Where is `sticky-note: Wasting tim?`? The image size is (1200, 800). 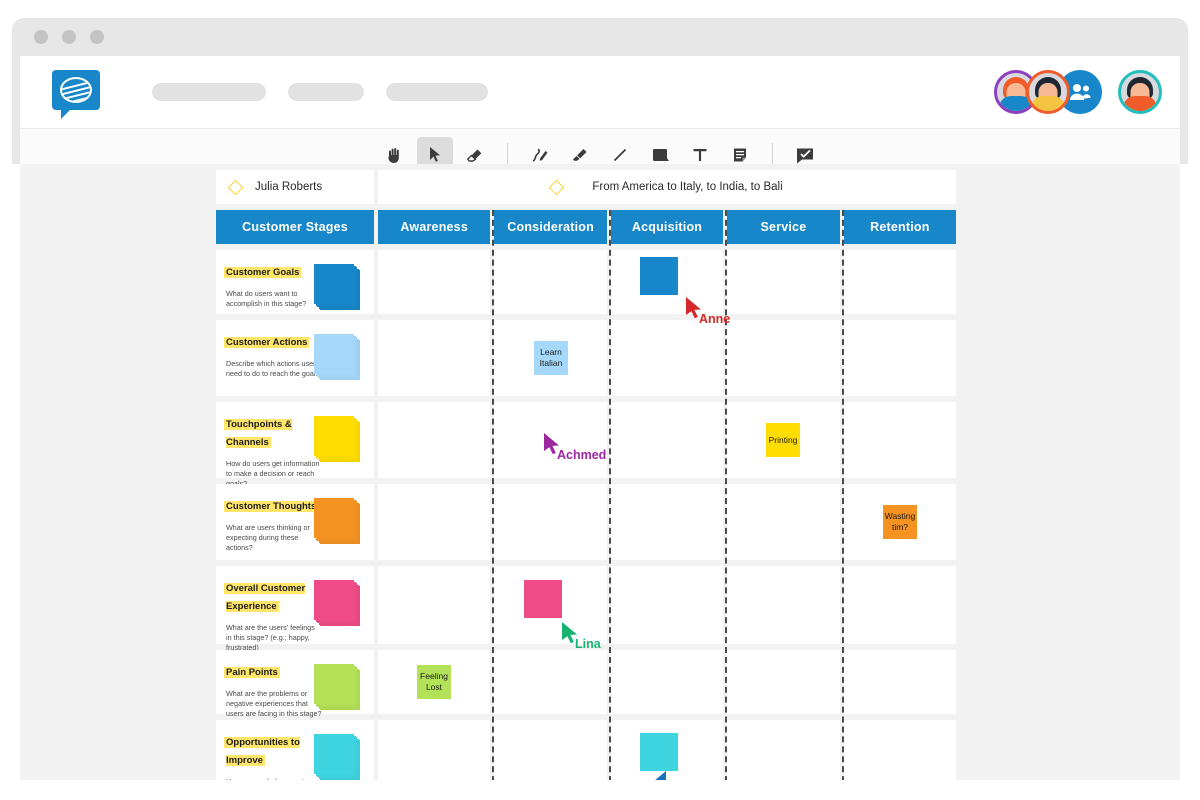 sticky-note: Wasting tim? is located at coordinates (900, 522).